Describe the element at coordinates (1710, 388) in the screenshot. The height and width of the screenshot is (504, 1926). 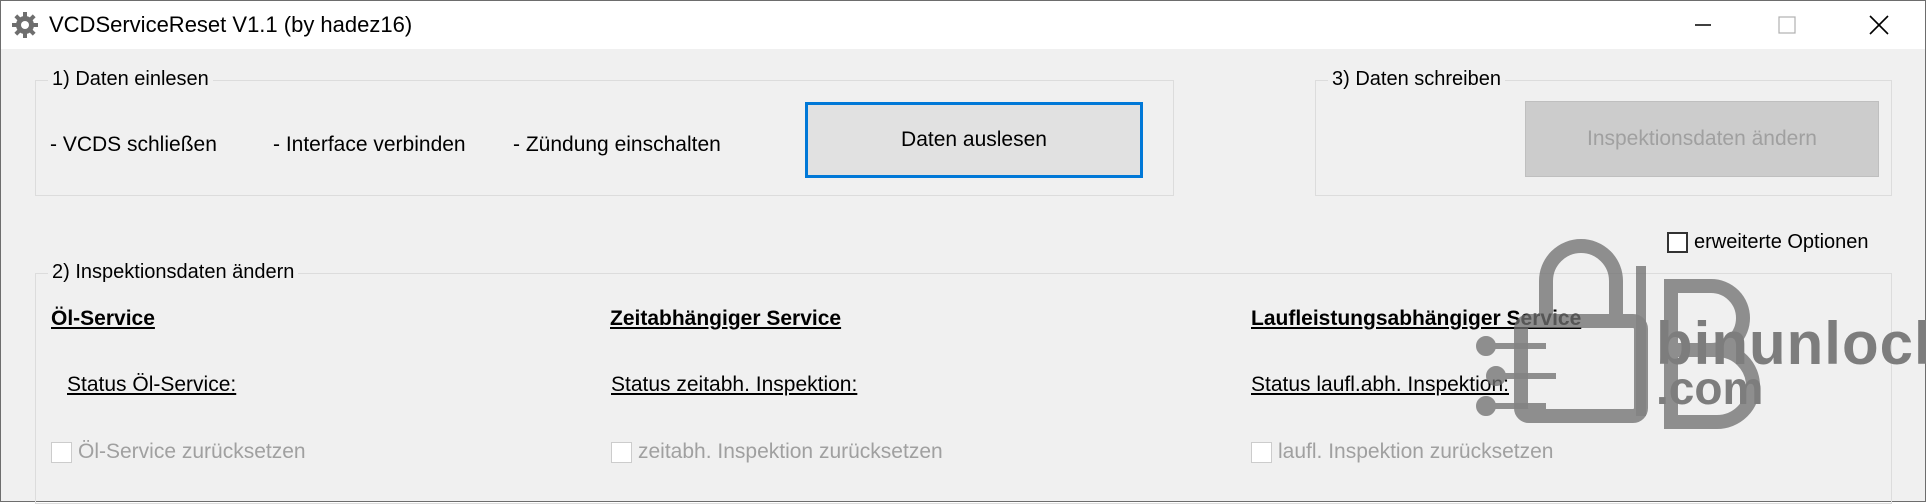
I see `watermark-text-domain: .com` at that location.